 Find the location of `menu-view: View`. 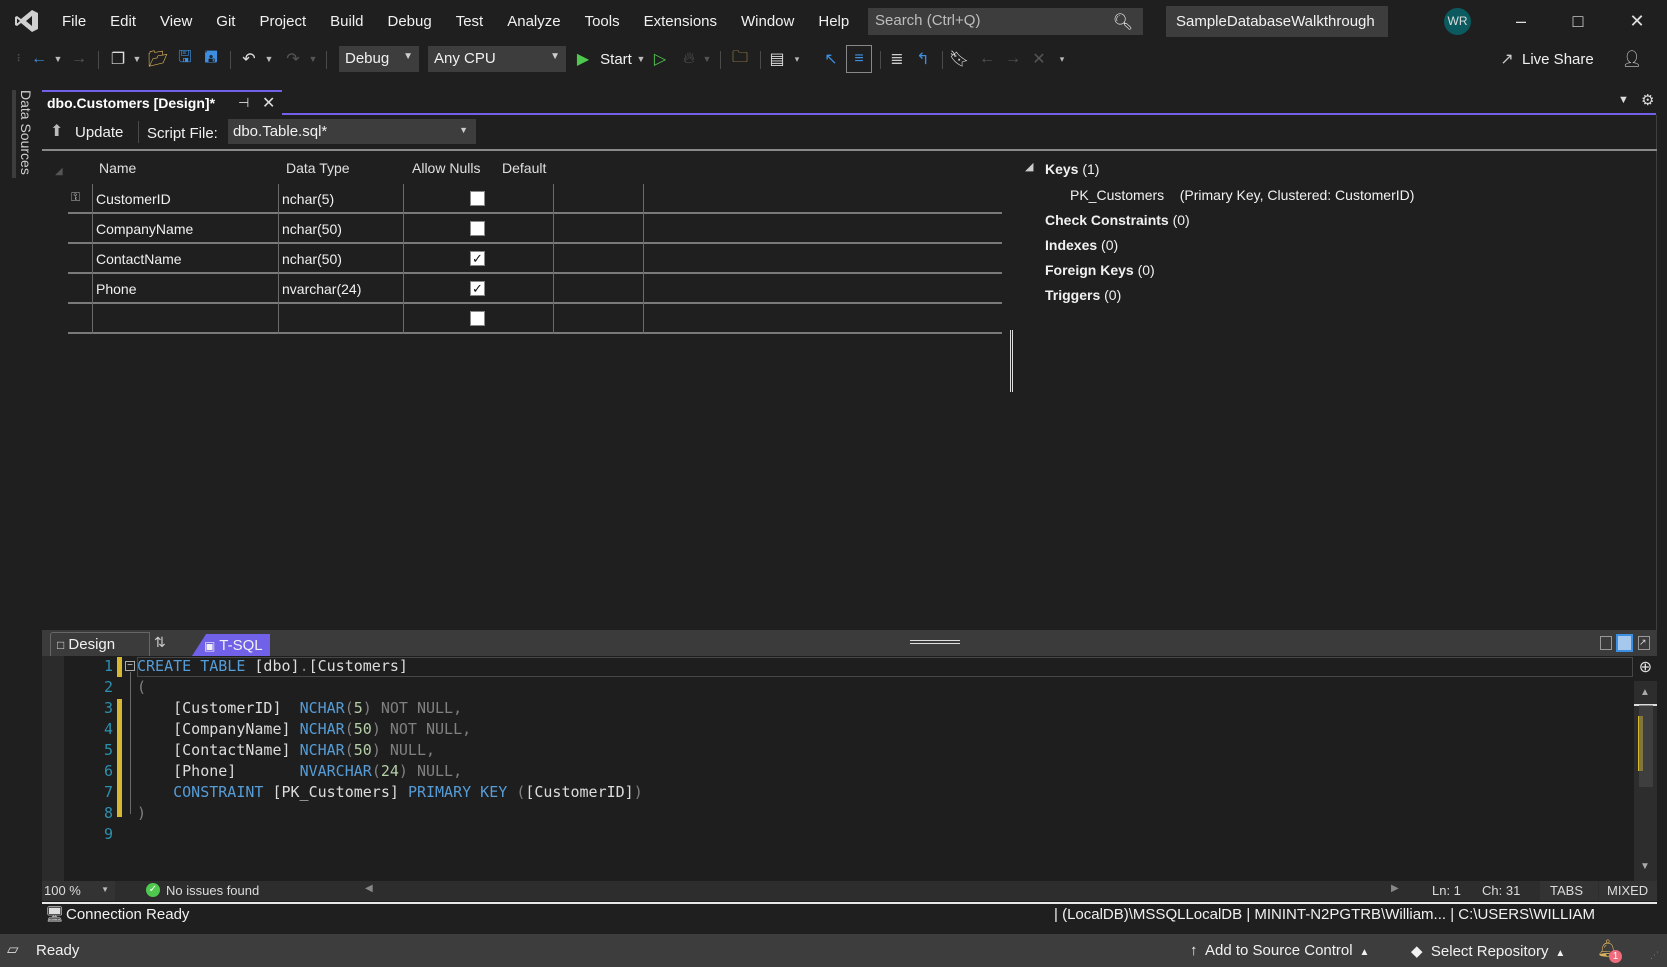

menu-view: View is located at coordinates (176, 21).